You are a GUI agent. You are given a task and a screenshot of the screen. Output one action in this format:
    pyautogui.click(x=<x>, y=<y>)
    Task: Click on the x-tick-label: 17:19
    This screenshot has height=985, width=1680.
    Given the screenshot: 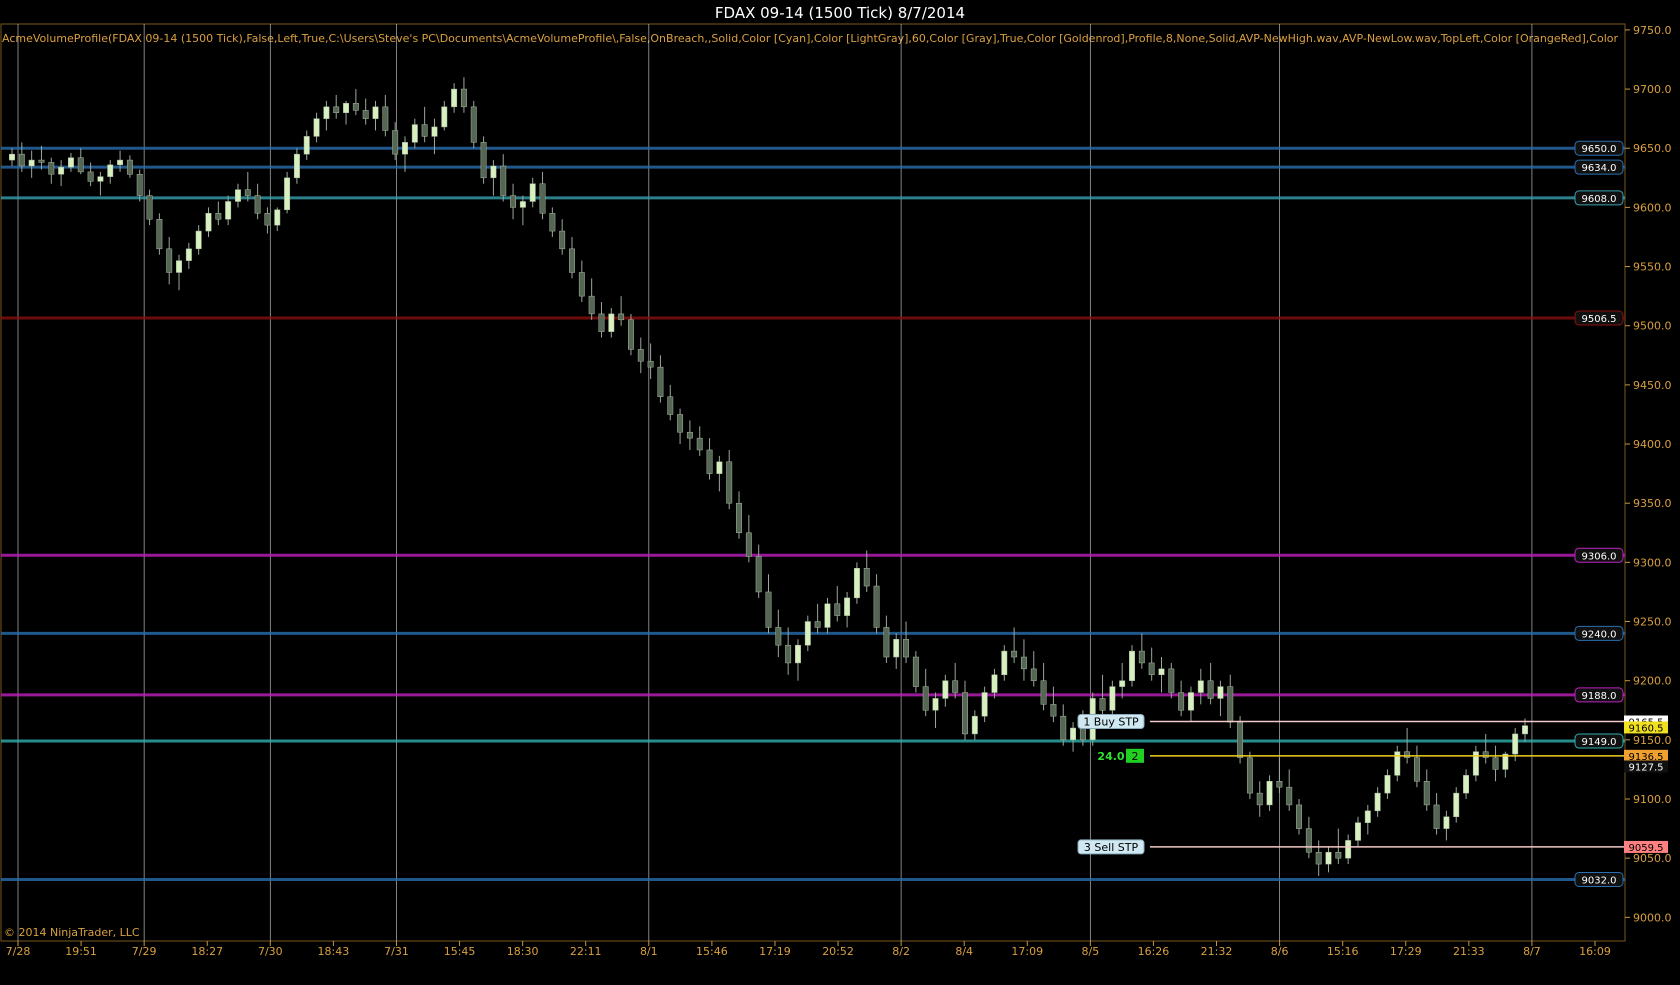 What is the action you would take?
    pyautogui.click(x=775, y=951)
    